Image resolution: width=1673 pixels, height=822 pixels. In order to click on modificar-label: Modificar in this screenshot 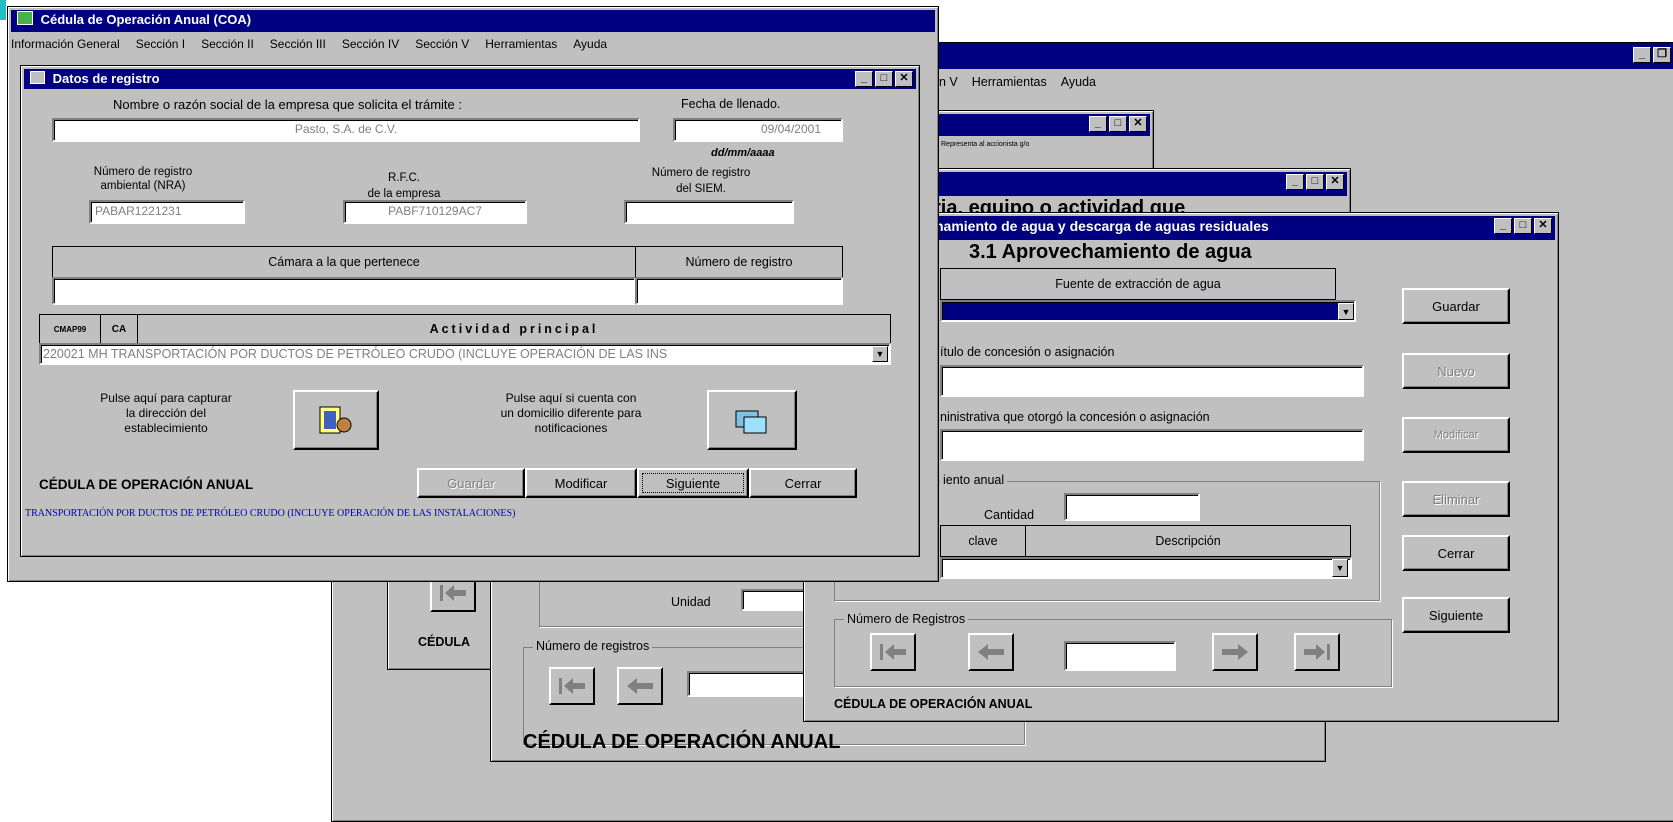, I will do `click(581, 483)`.